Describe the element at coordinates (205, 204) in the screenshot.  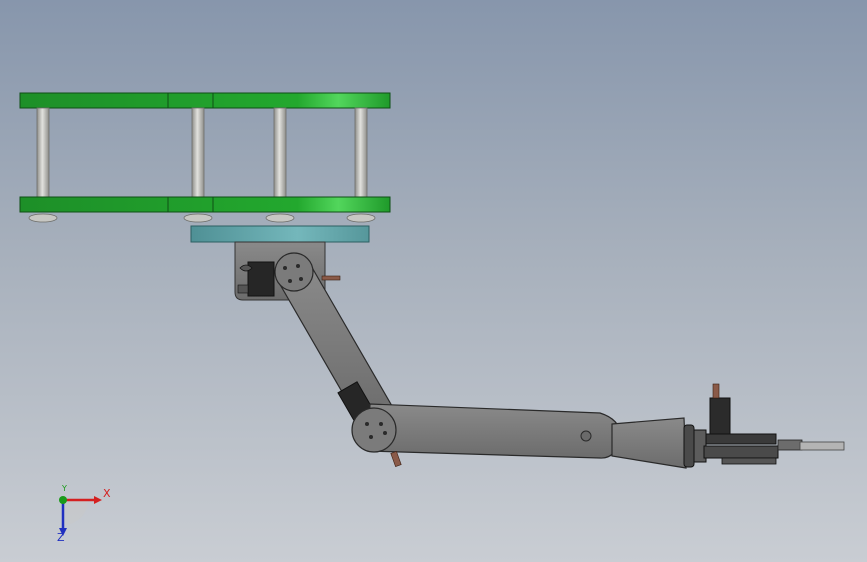
I see `bottom-green-plate` at that location.